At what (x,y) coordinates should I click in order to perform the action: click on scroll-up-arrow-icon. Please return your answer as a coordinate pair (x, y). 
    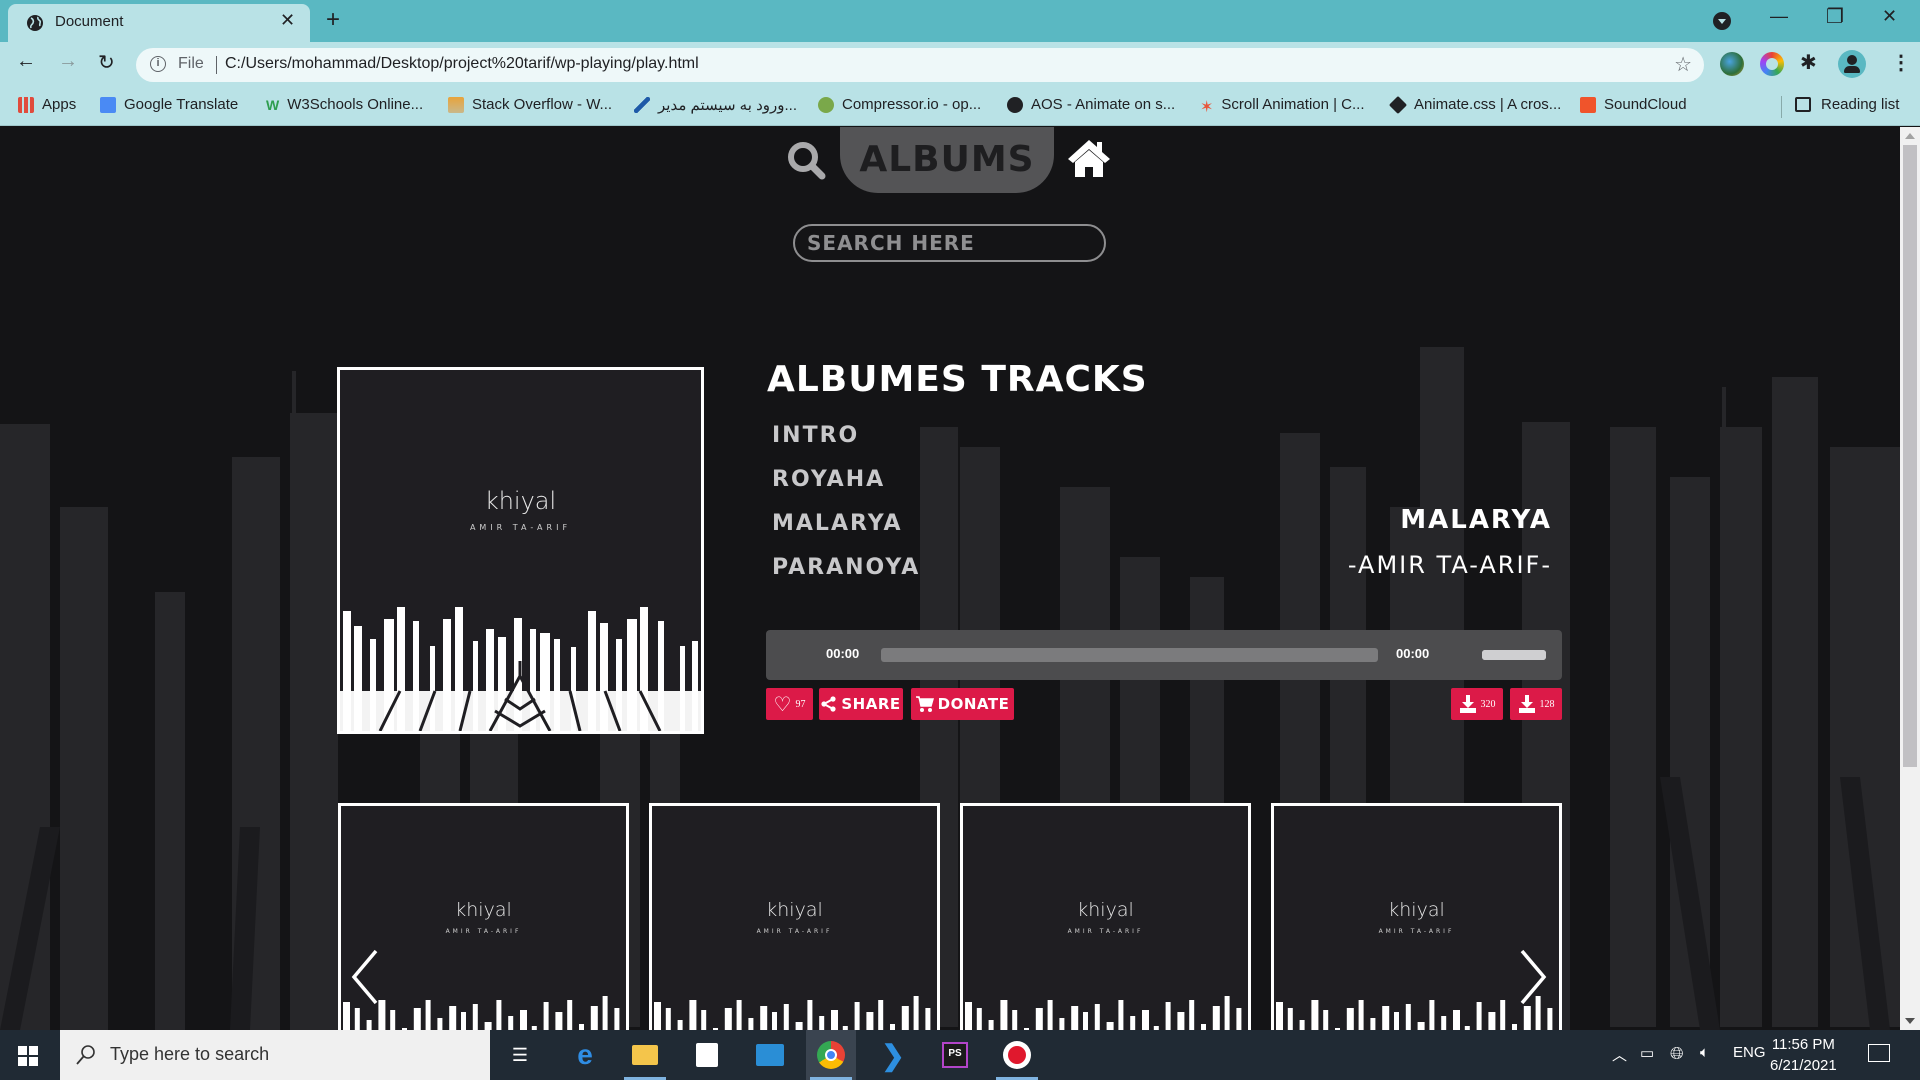
    Looking at the image, I should click on (1910, 136).